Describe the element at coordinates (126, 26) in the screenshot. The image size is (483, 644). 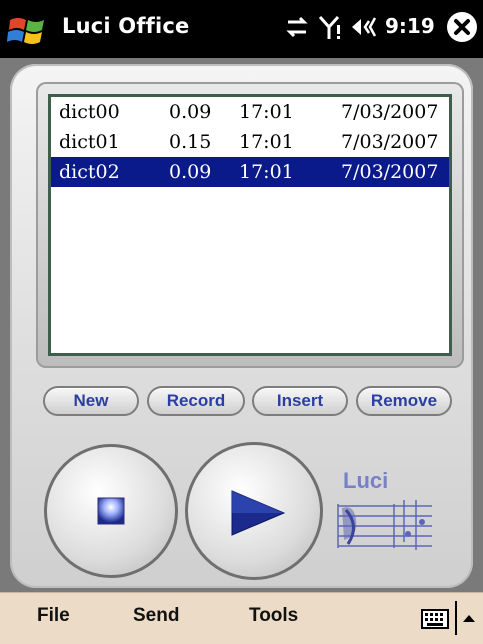
I see `app-title: Luci Office` at that location.